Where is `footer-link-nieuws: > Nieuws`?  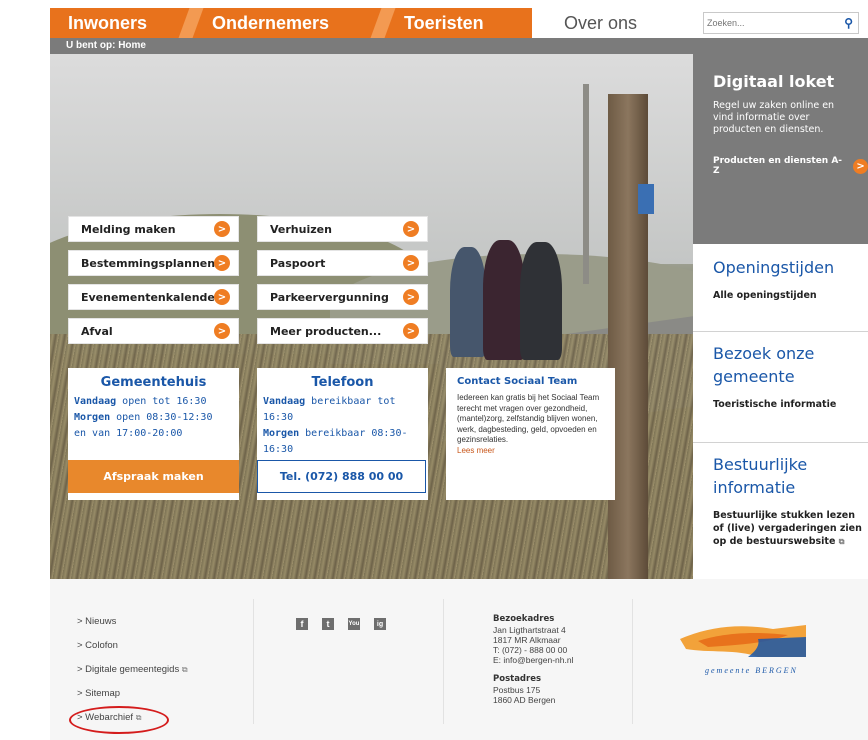
footer-link-nieuws: > Nieuws is located at coordinates (96, 621).